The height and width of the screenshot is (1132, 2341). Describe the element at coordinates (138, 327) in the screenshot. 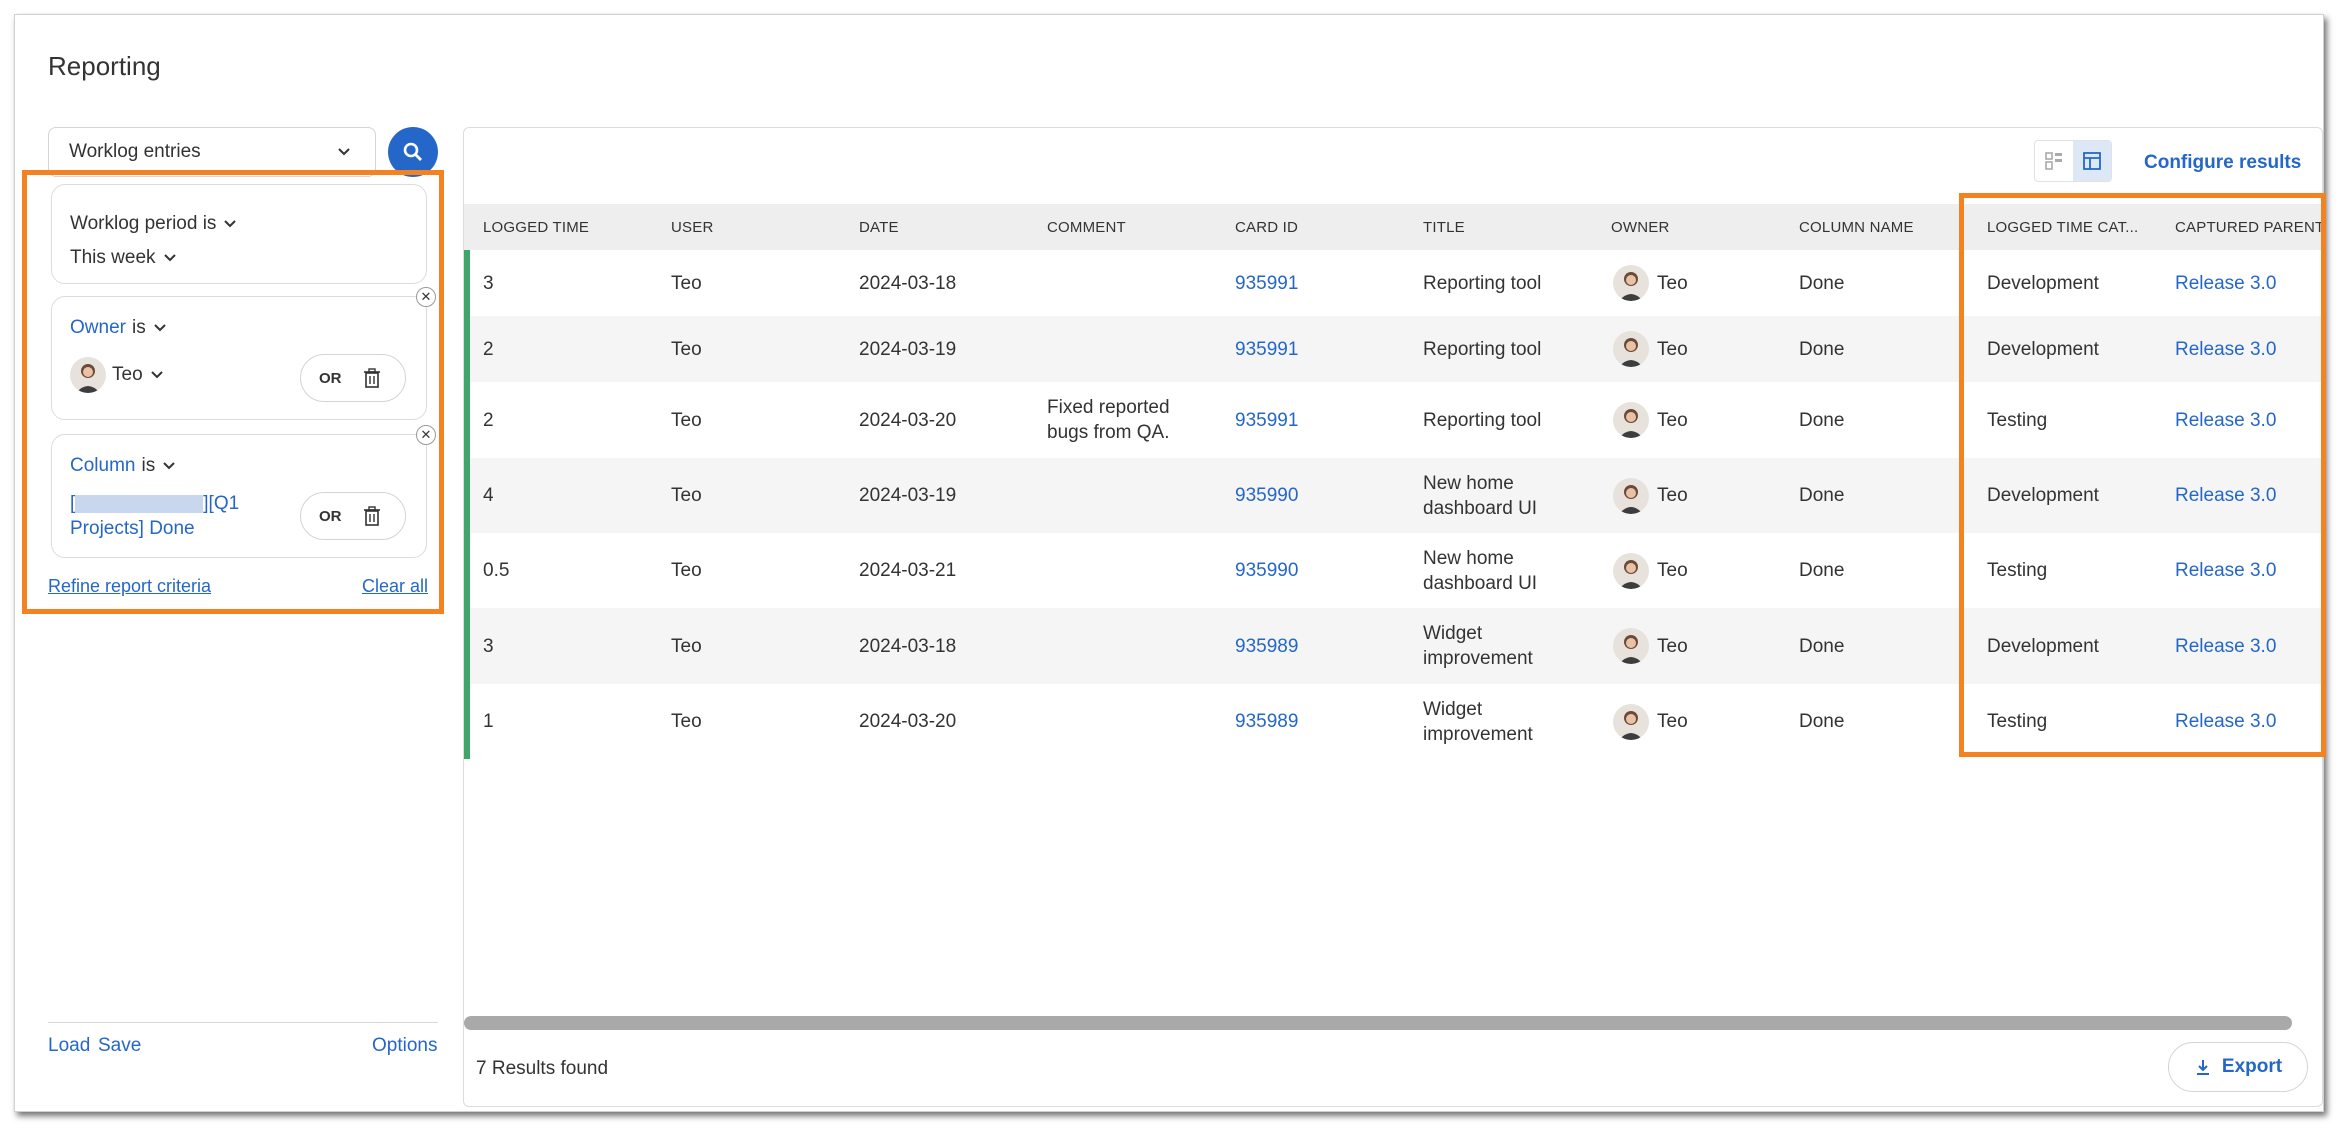

I see `owner-op-label: is` at that location.